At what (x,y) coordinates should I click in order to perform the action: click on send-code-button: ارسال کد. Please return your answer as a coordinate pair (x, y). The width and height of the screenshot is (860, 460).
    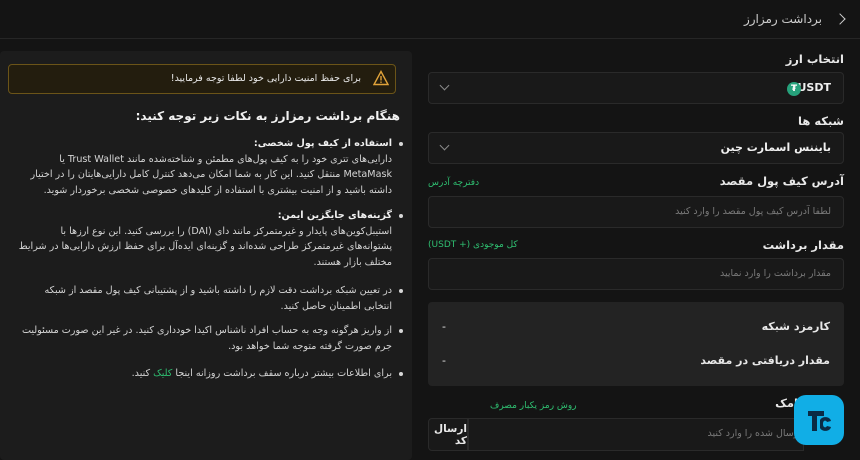
    Looking at the image, I should click on (448, 434).